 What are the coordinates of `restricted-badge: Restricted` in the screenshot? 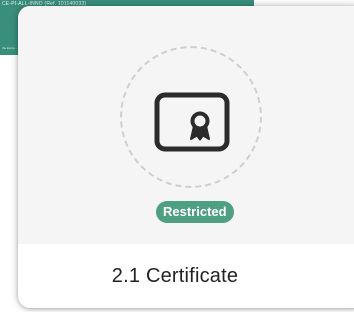 It's located at (195, 212).